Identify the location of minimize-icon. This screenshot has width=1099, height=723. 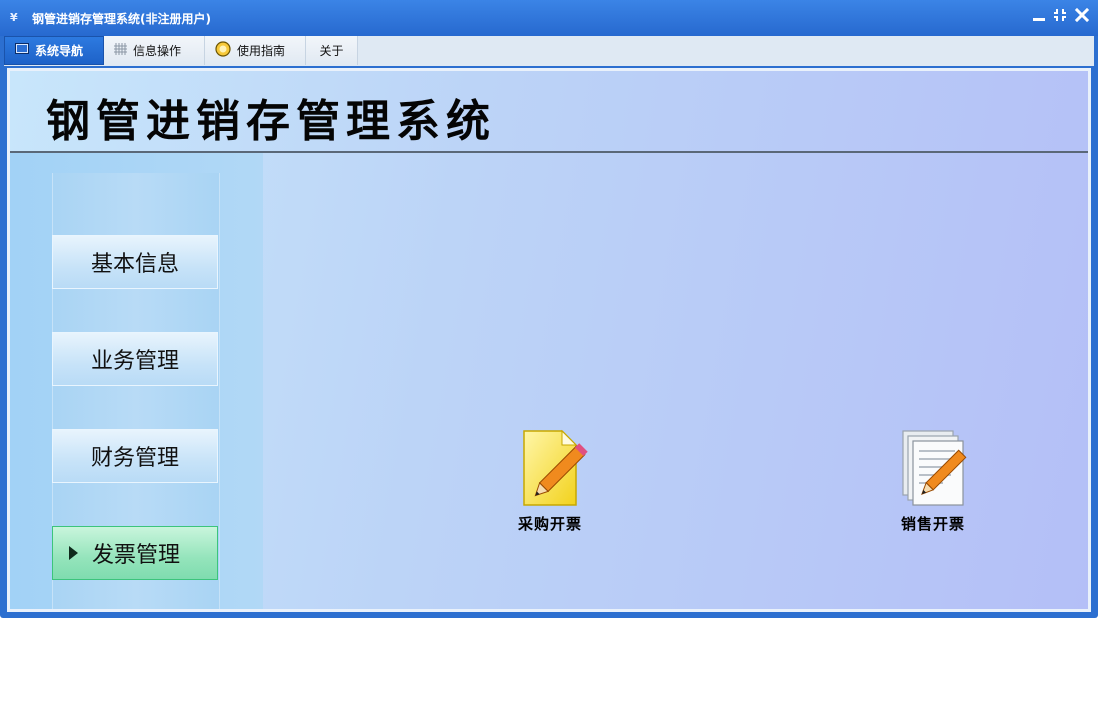
(1039, 17).